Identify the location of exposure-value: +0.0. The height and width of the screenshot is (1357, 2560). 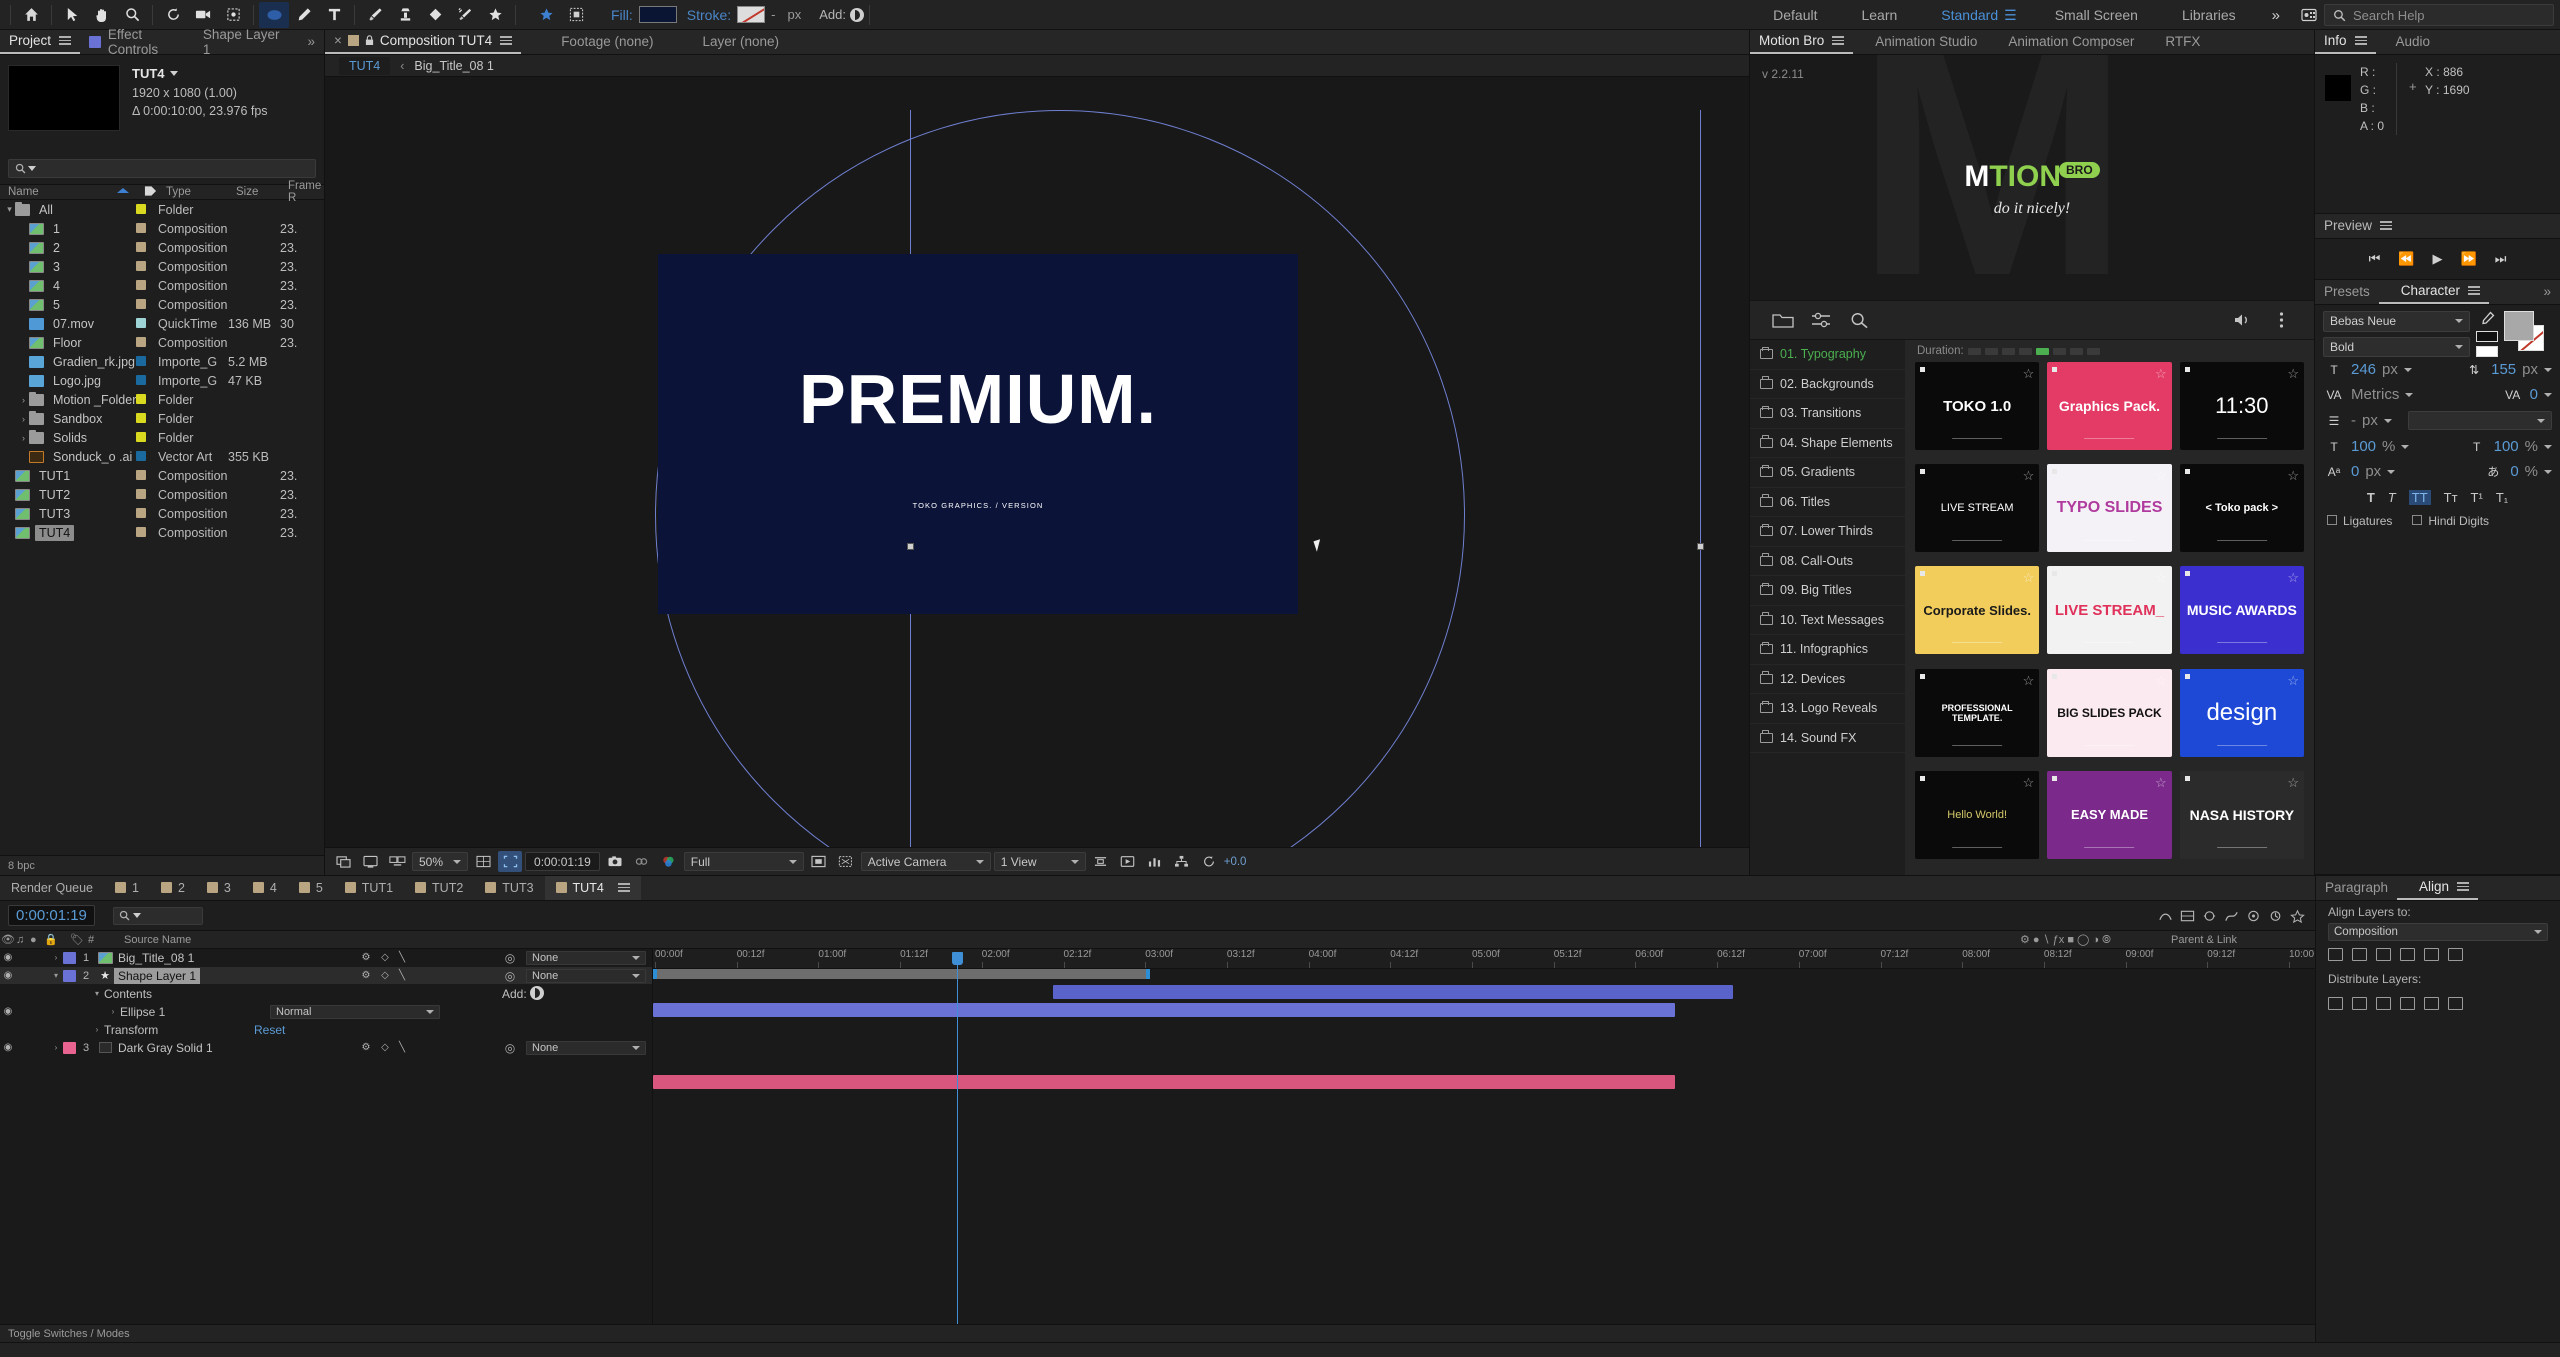
(1235, 862).